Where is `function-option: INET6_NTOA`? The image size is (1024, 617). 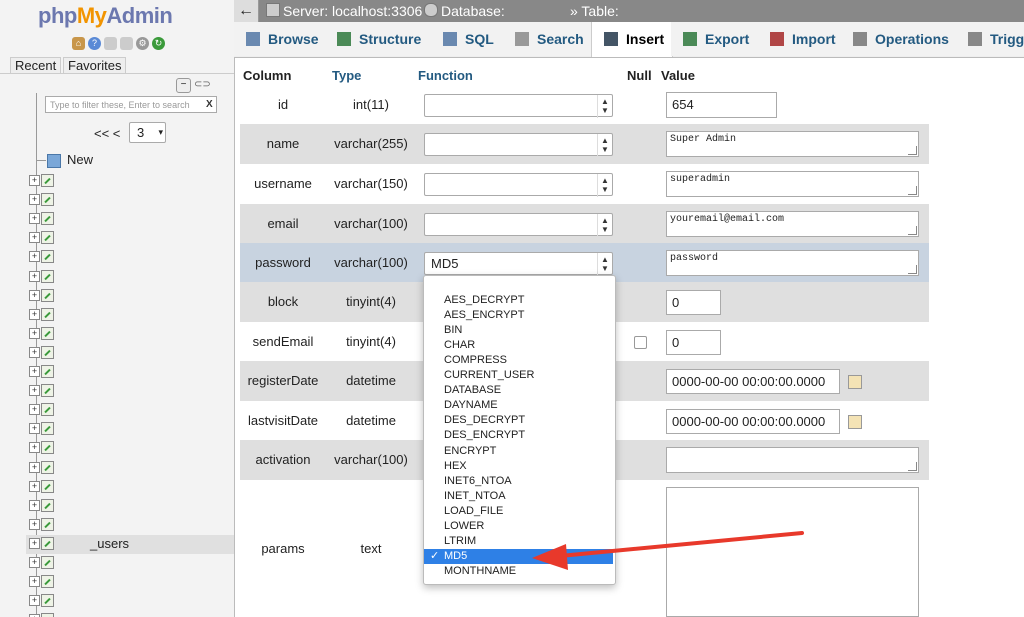 function-option: INET6_NTOA is located at coordinates (518, 481).